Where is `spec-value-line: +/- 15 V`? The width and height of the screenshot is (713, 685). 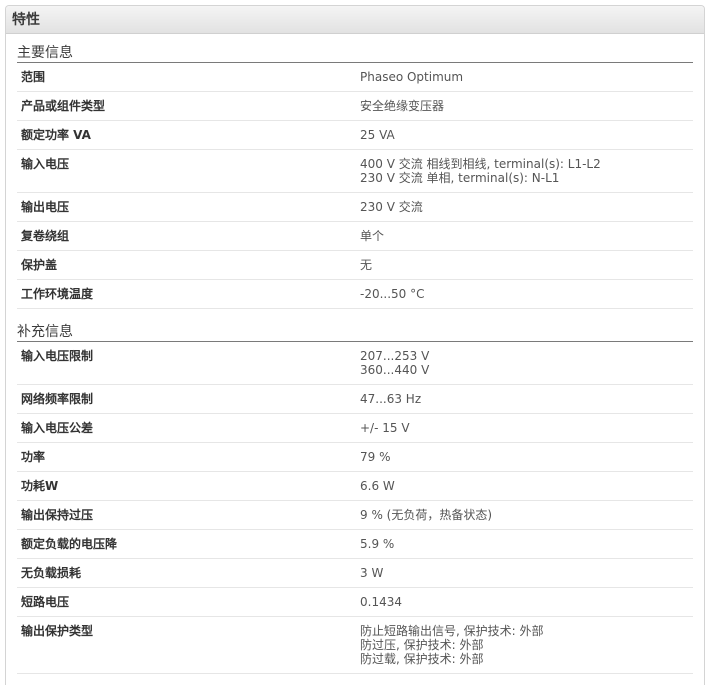 spec-value-line: +/- 15 V is located at coordinates (385, 428).